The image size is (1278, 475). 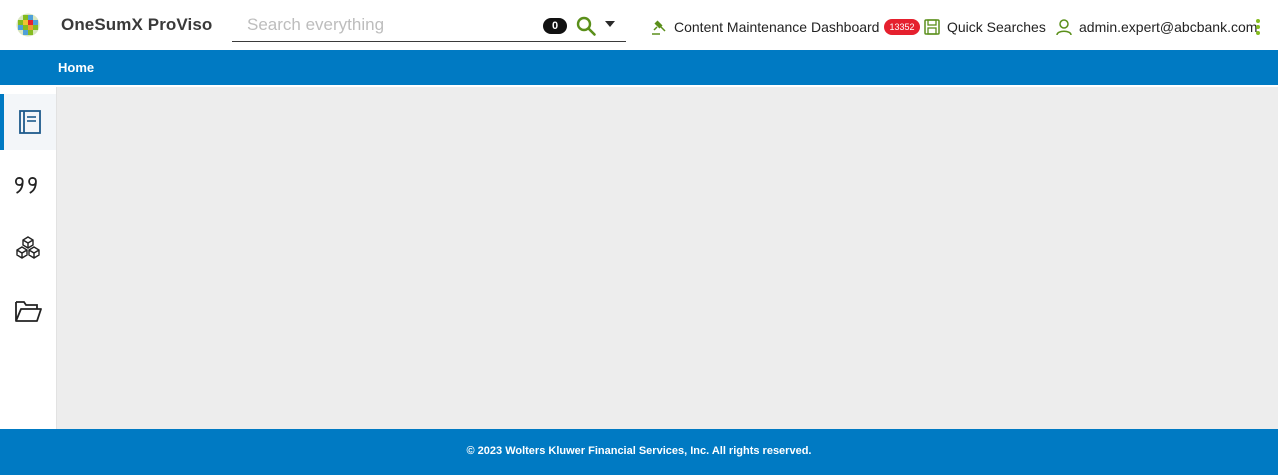 I want to click on search-result-count: 0, so click(x=555, y=26).